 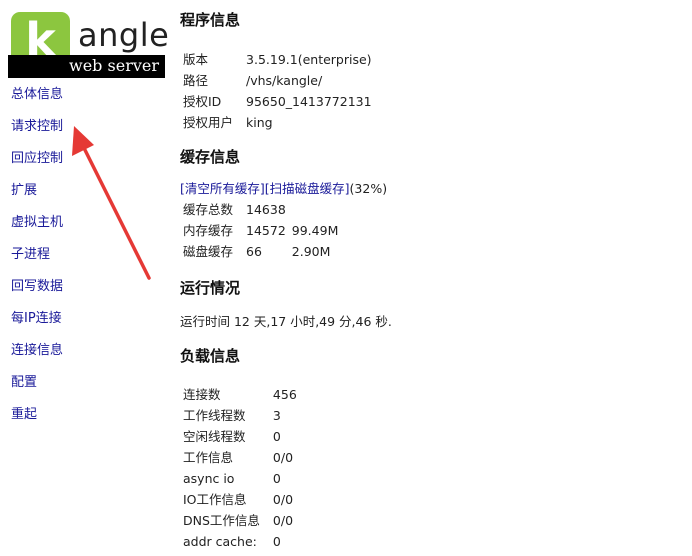 I want to click on work-info-label: 工作信息, so click(x=208, y=457).